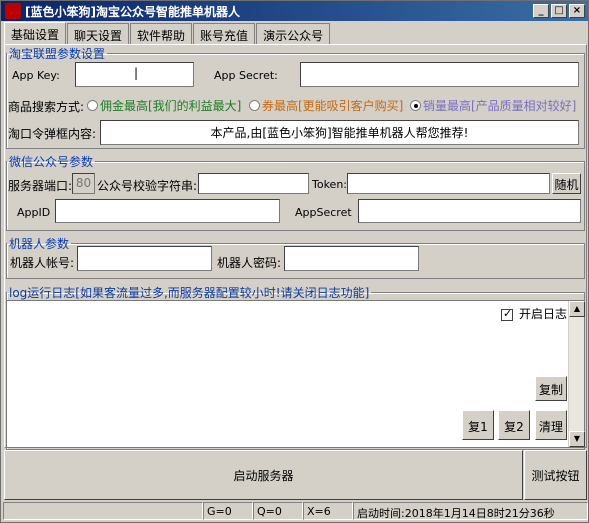 This screenshot has height=523, width=589. What do you see at coordinates (52, 134) in the screenshot?
I see `popup-content-label: 淘口令弹框内容:` at bounding box center [52, 134].